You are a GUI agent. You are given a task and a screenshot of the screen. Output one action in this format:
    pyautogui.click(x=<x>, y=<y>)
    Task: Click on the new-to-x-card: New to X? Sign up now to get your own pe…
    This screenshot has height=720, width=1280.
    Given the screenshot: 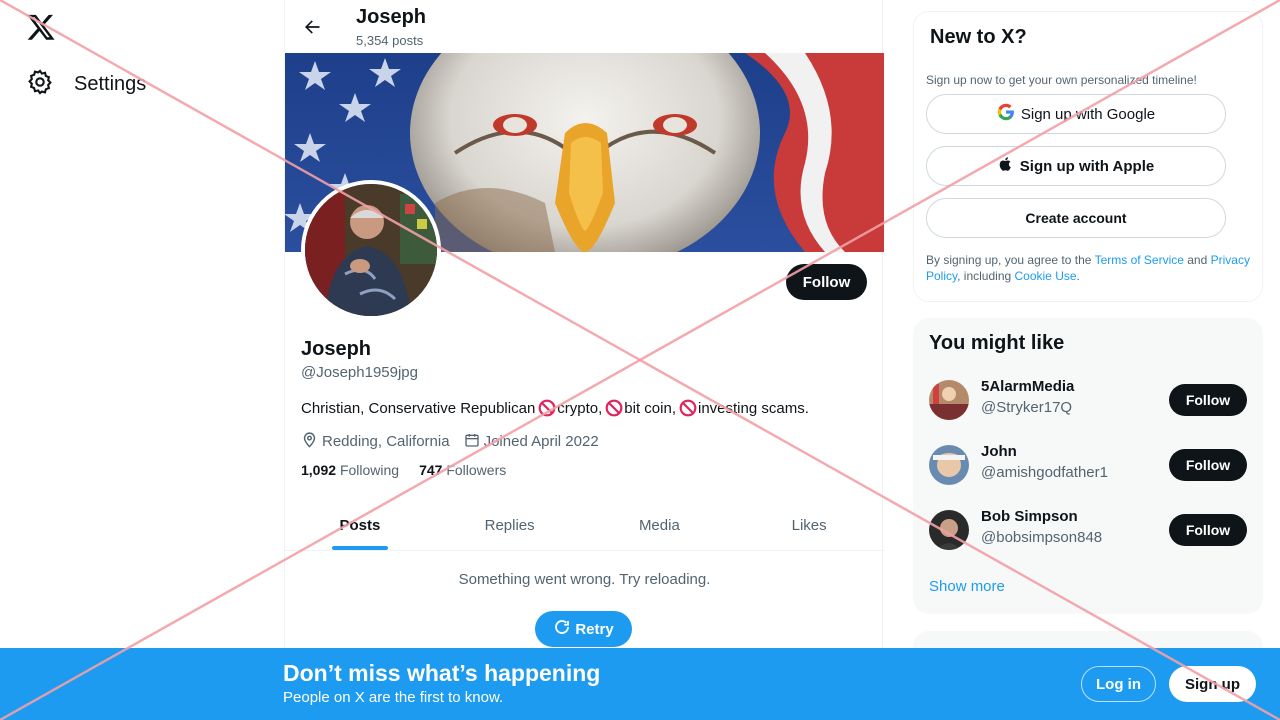 What is the action you would take?
    pyautogui.click(x=1088, y=156)
    